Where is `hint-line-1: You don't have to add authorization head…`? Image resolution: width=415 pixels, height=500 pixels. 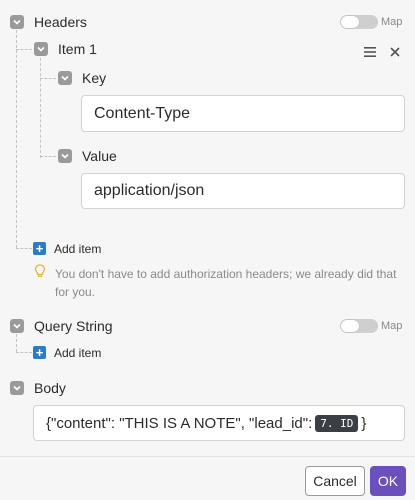 hint-line-1: You don't have to add authorization head… is located at coordinates (226, 274).